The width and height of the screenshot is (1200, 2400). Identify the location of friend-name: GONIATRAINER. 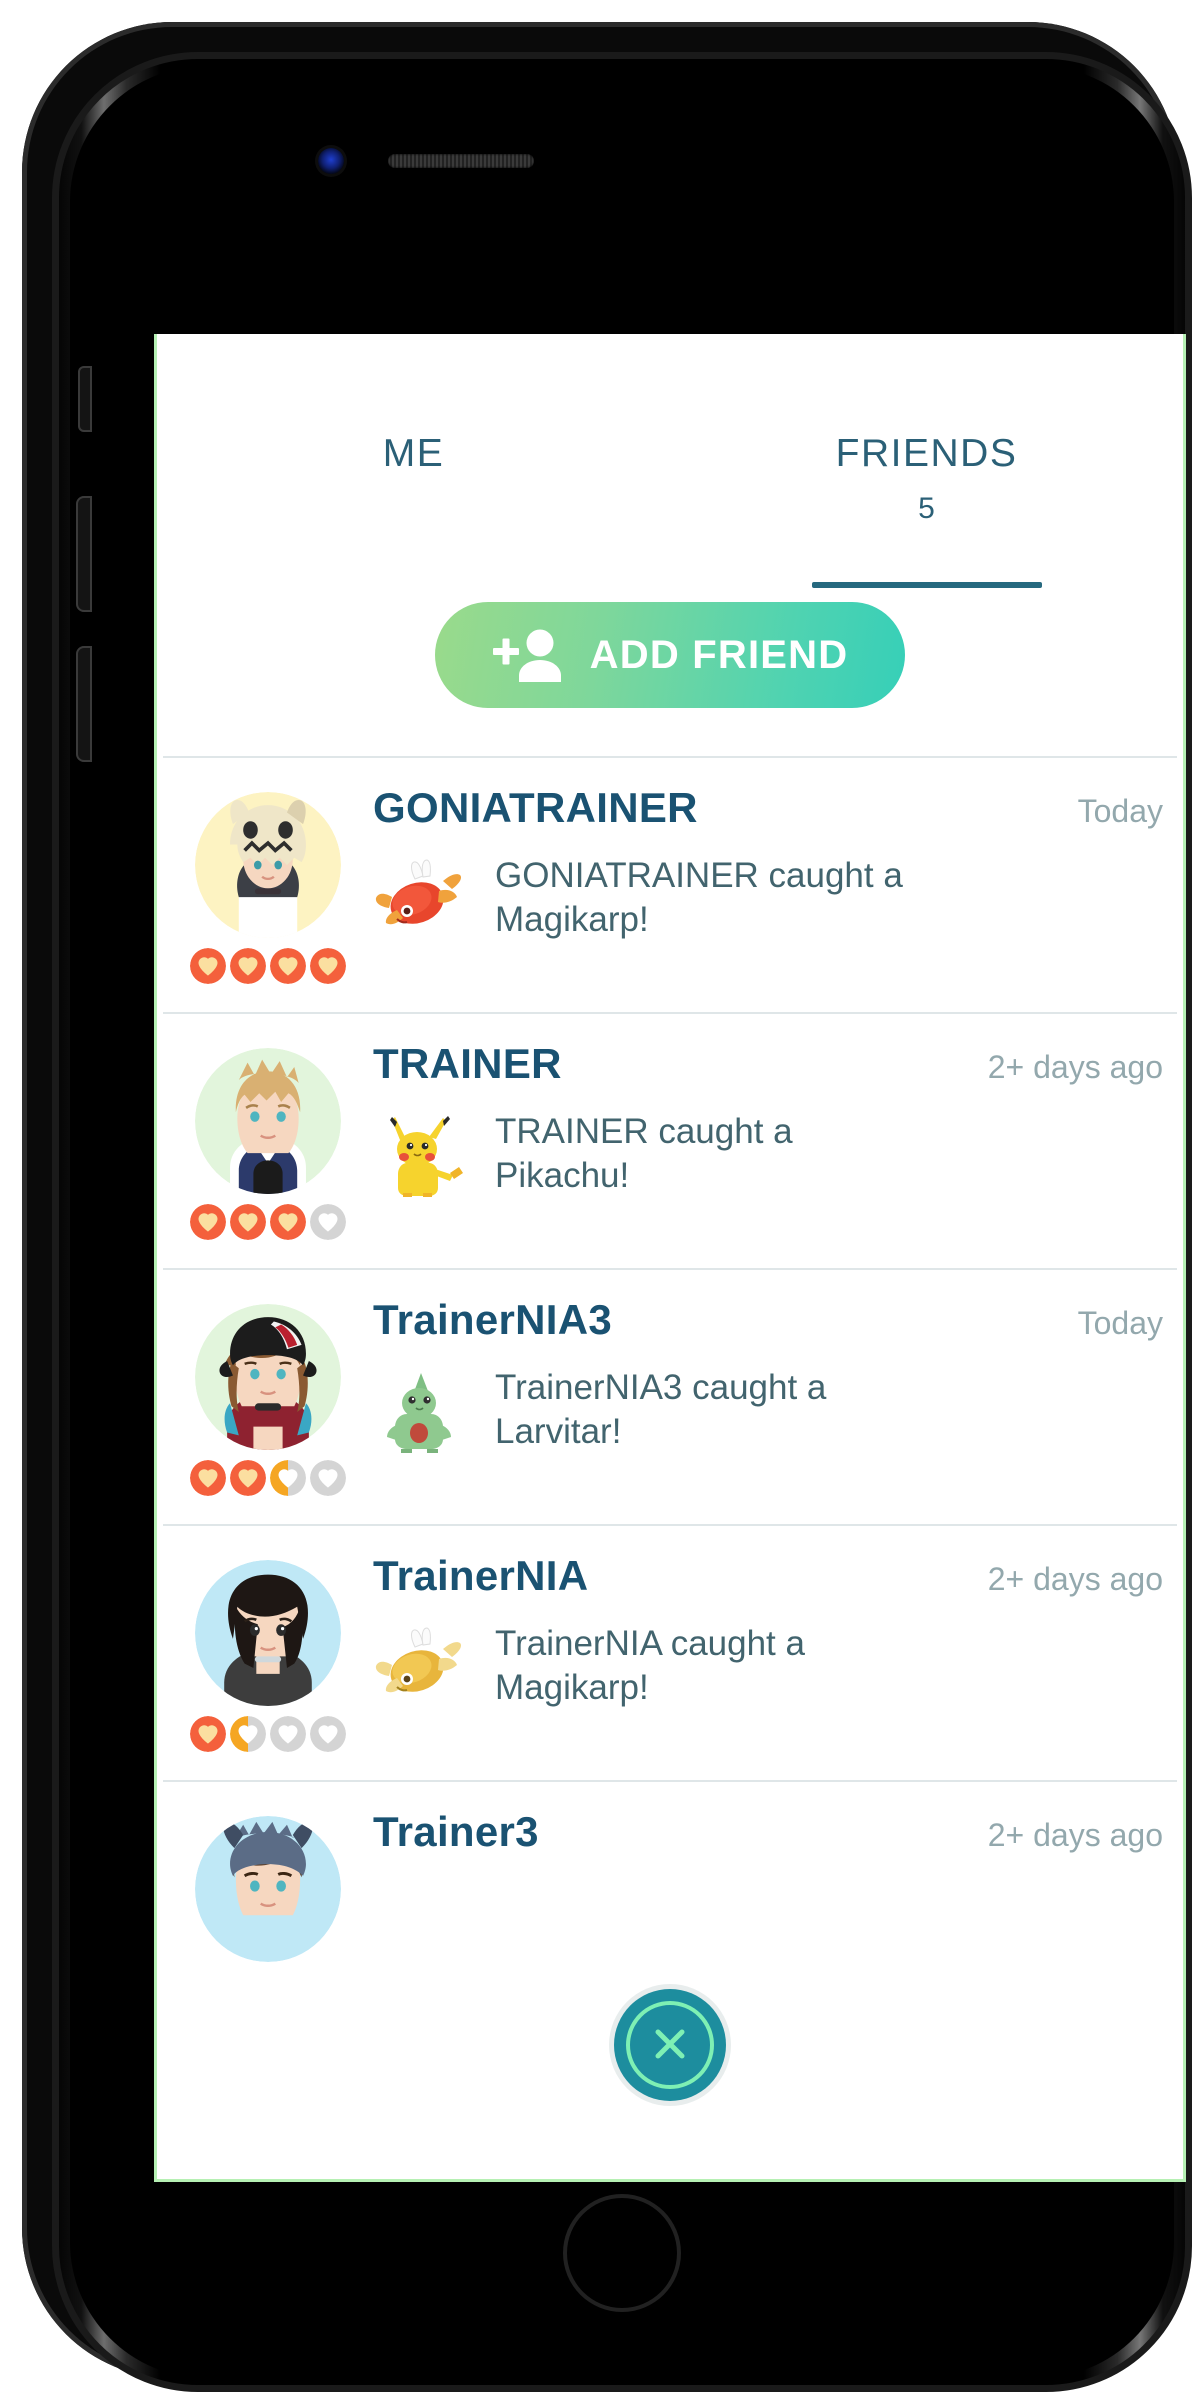
(535, 807).